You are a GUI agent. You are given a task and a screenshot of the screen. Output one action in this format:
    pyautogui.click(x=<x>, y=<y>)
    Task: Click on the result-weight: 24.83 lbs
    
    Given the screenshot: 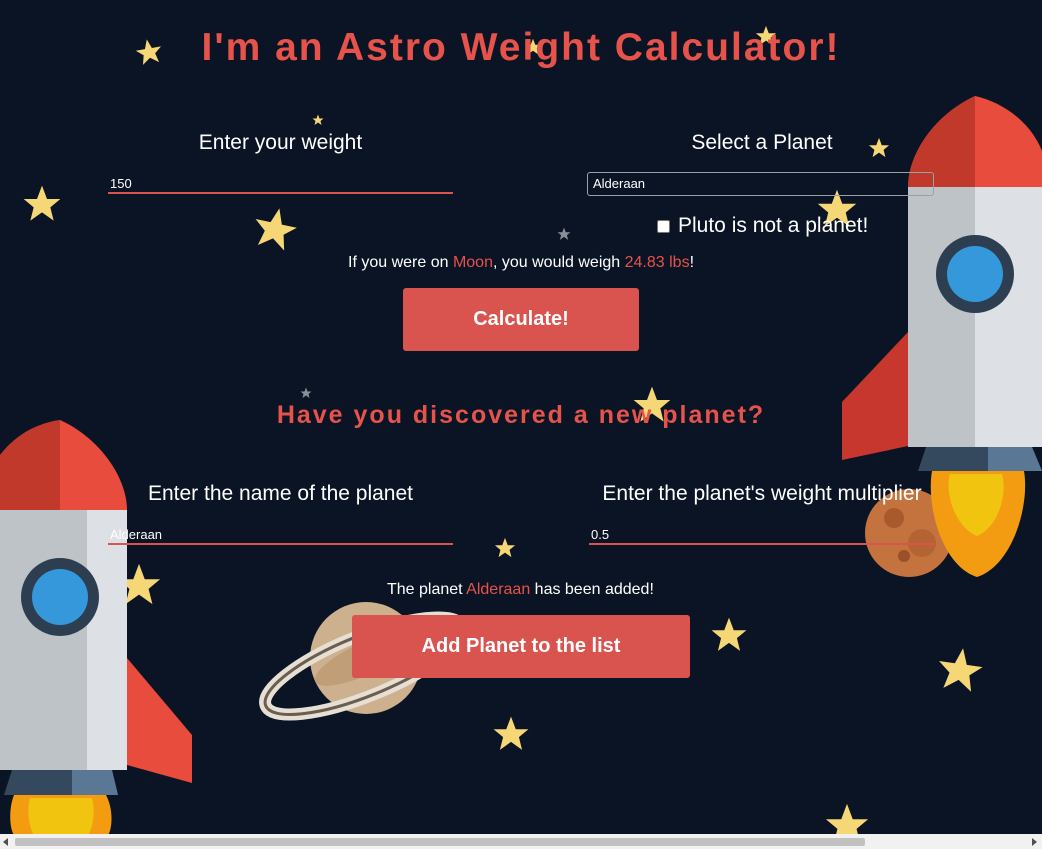 What is the action you would take?
    pyautogui.click(x=657, y=262)
    